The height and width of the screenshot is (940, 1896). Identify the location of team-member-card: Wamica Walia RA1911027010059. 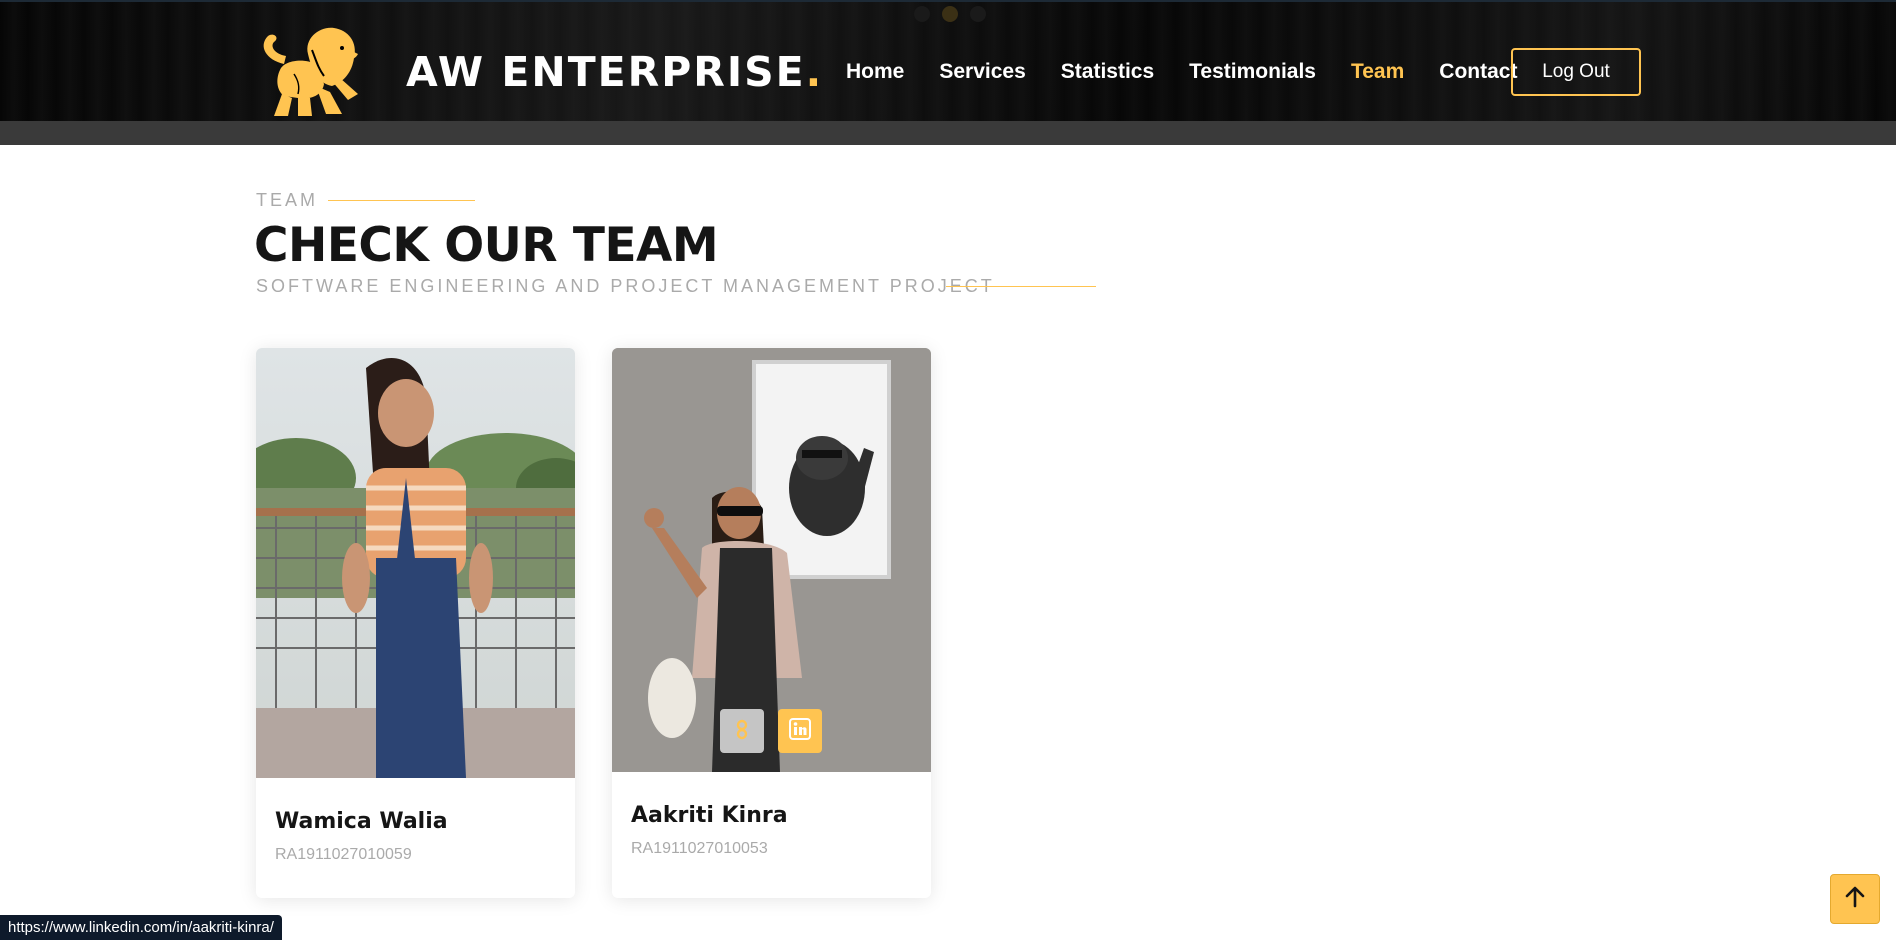
(415, 623).